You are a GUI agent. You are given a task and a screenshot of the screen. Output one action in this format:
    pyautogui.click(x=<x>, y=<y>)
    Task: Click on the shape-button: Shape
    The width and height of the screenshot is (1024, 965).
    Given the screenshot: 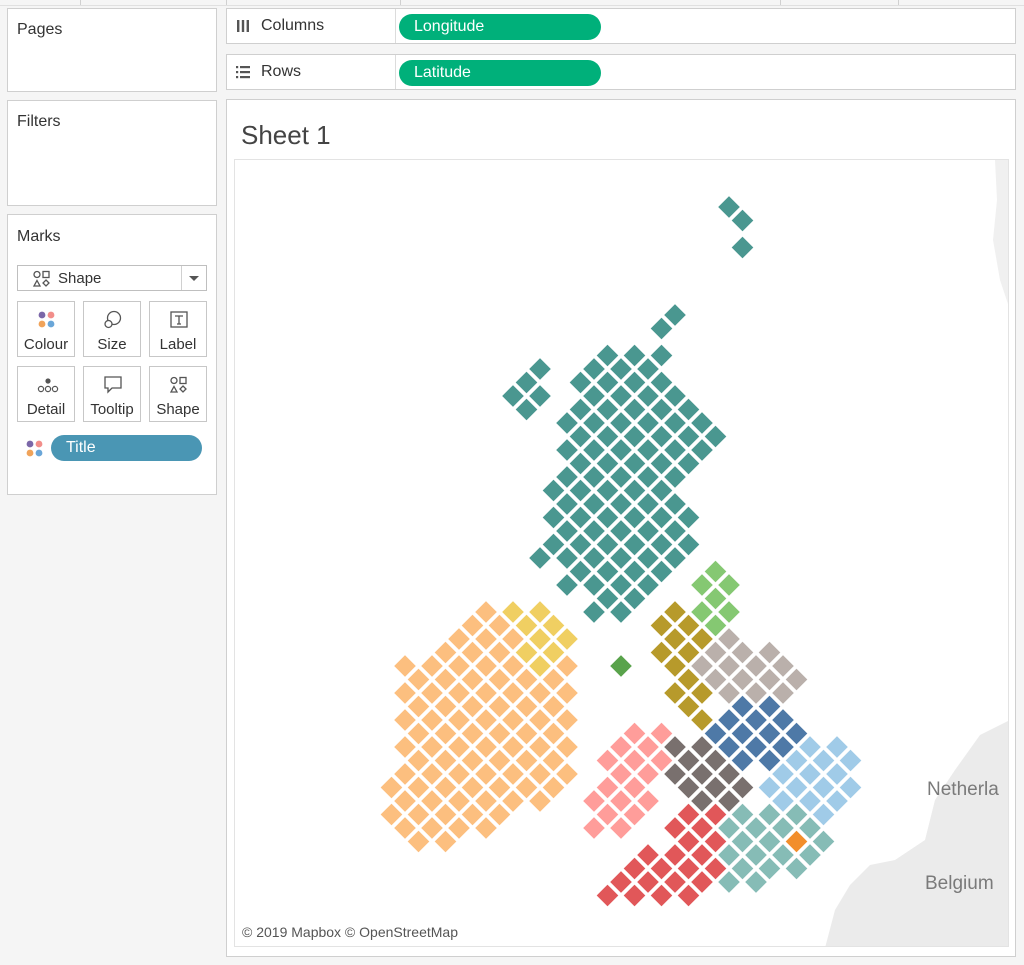 What is the action you would take?
    pyautogui.click(x=178, y=394)
    